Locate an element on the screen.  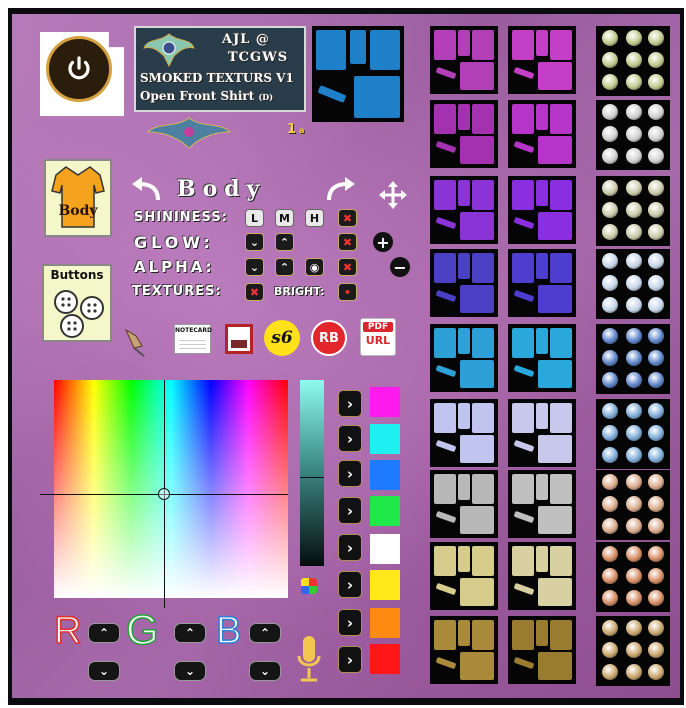
preset-apply-button-5: › is located at coordinates (350, 547).